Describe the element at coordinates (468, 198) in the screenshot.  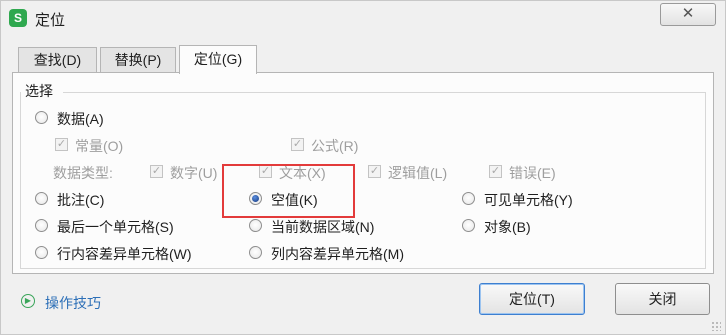
I see `radio-visible-cells` at that location.